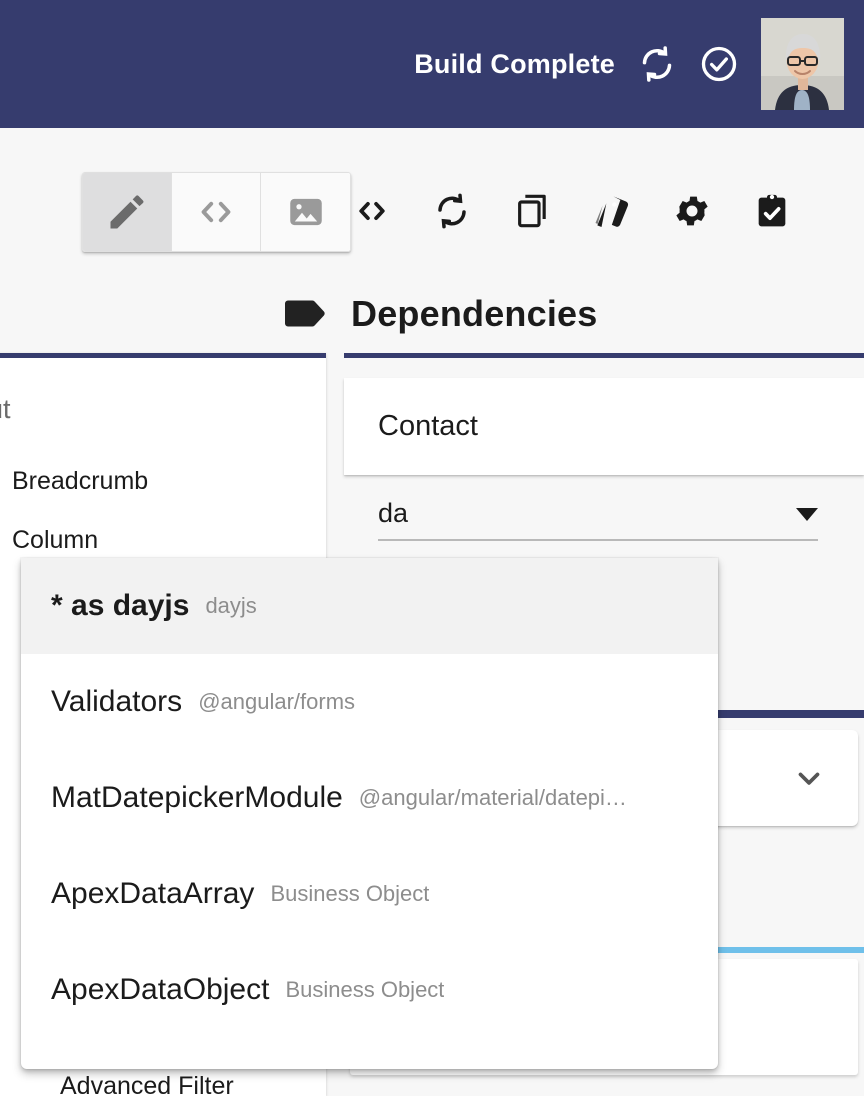 This screenshot has height=1096, width=864. What do you see at coordinates (428, 426) in the screenshot?
I see `contact-card-label: Contact` at bounding box center [428, 426].